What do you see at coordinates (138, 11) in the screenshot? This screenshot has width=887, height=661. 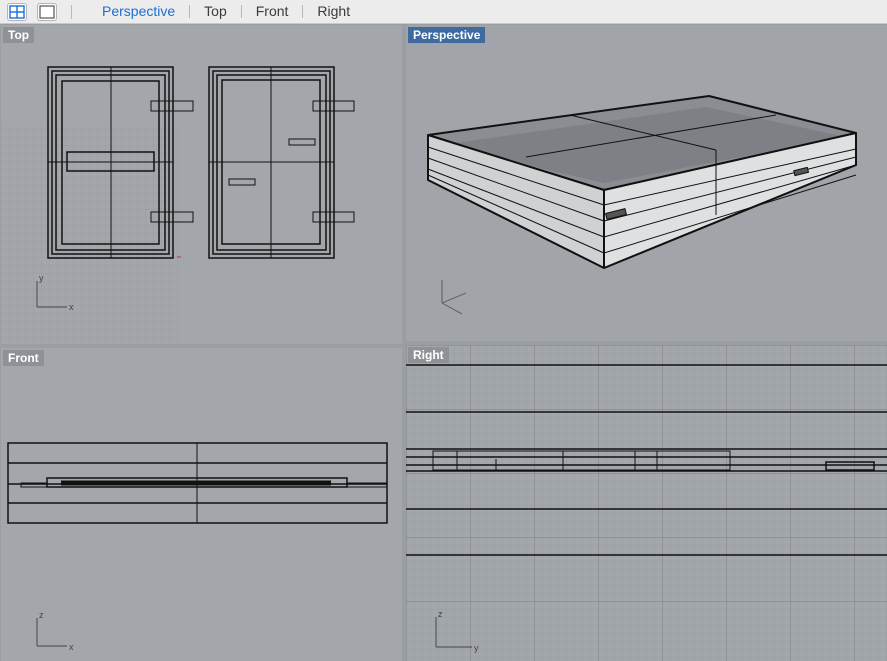 I see `tab-perspective: Perspective` at bounding box center [138, 11].